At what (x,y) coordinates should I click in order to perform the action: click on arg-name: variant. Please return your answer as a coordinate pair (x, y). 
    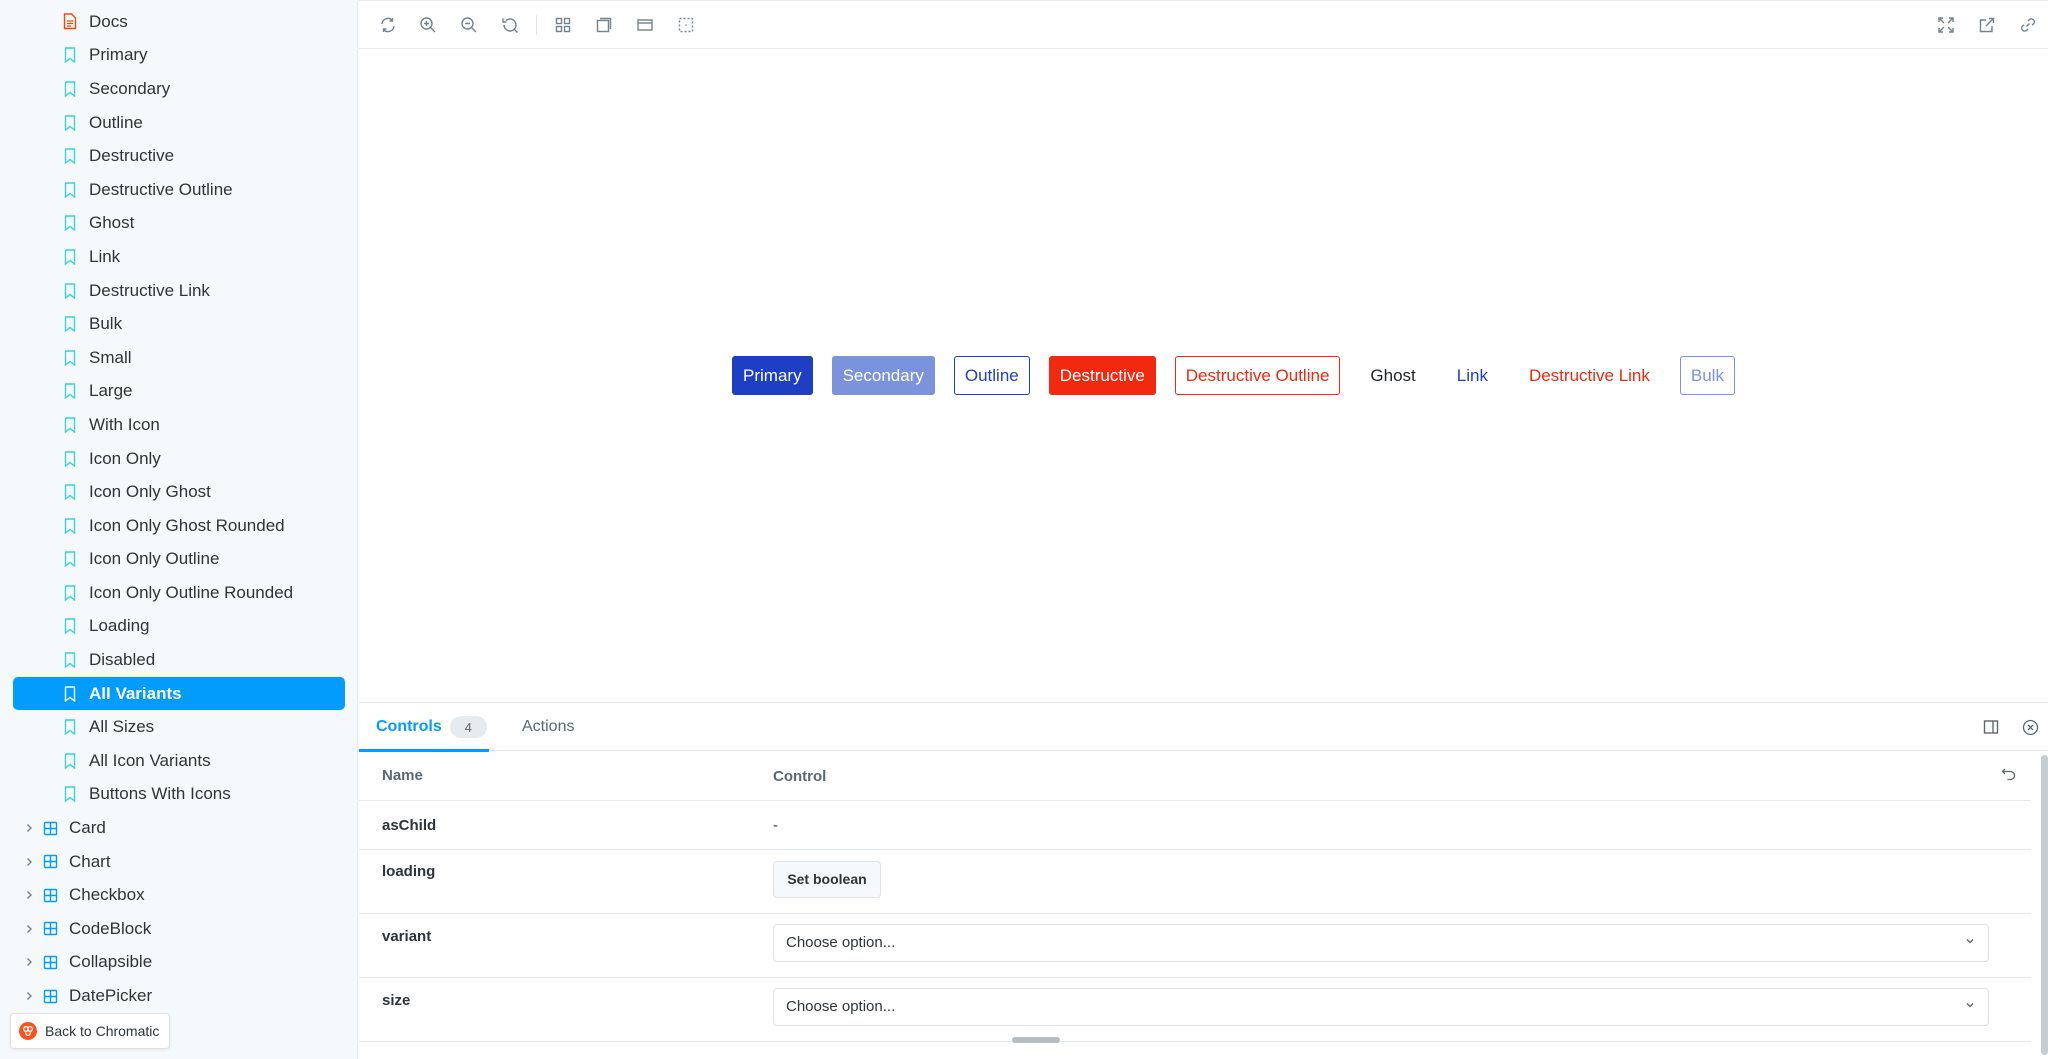
    Looking at the image, I should click on (566, 945).